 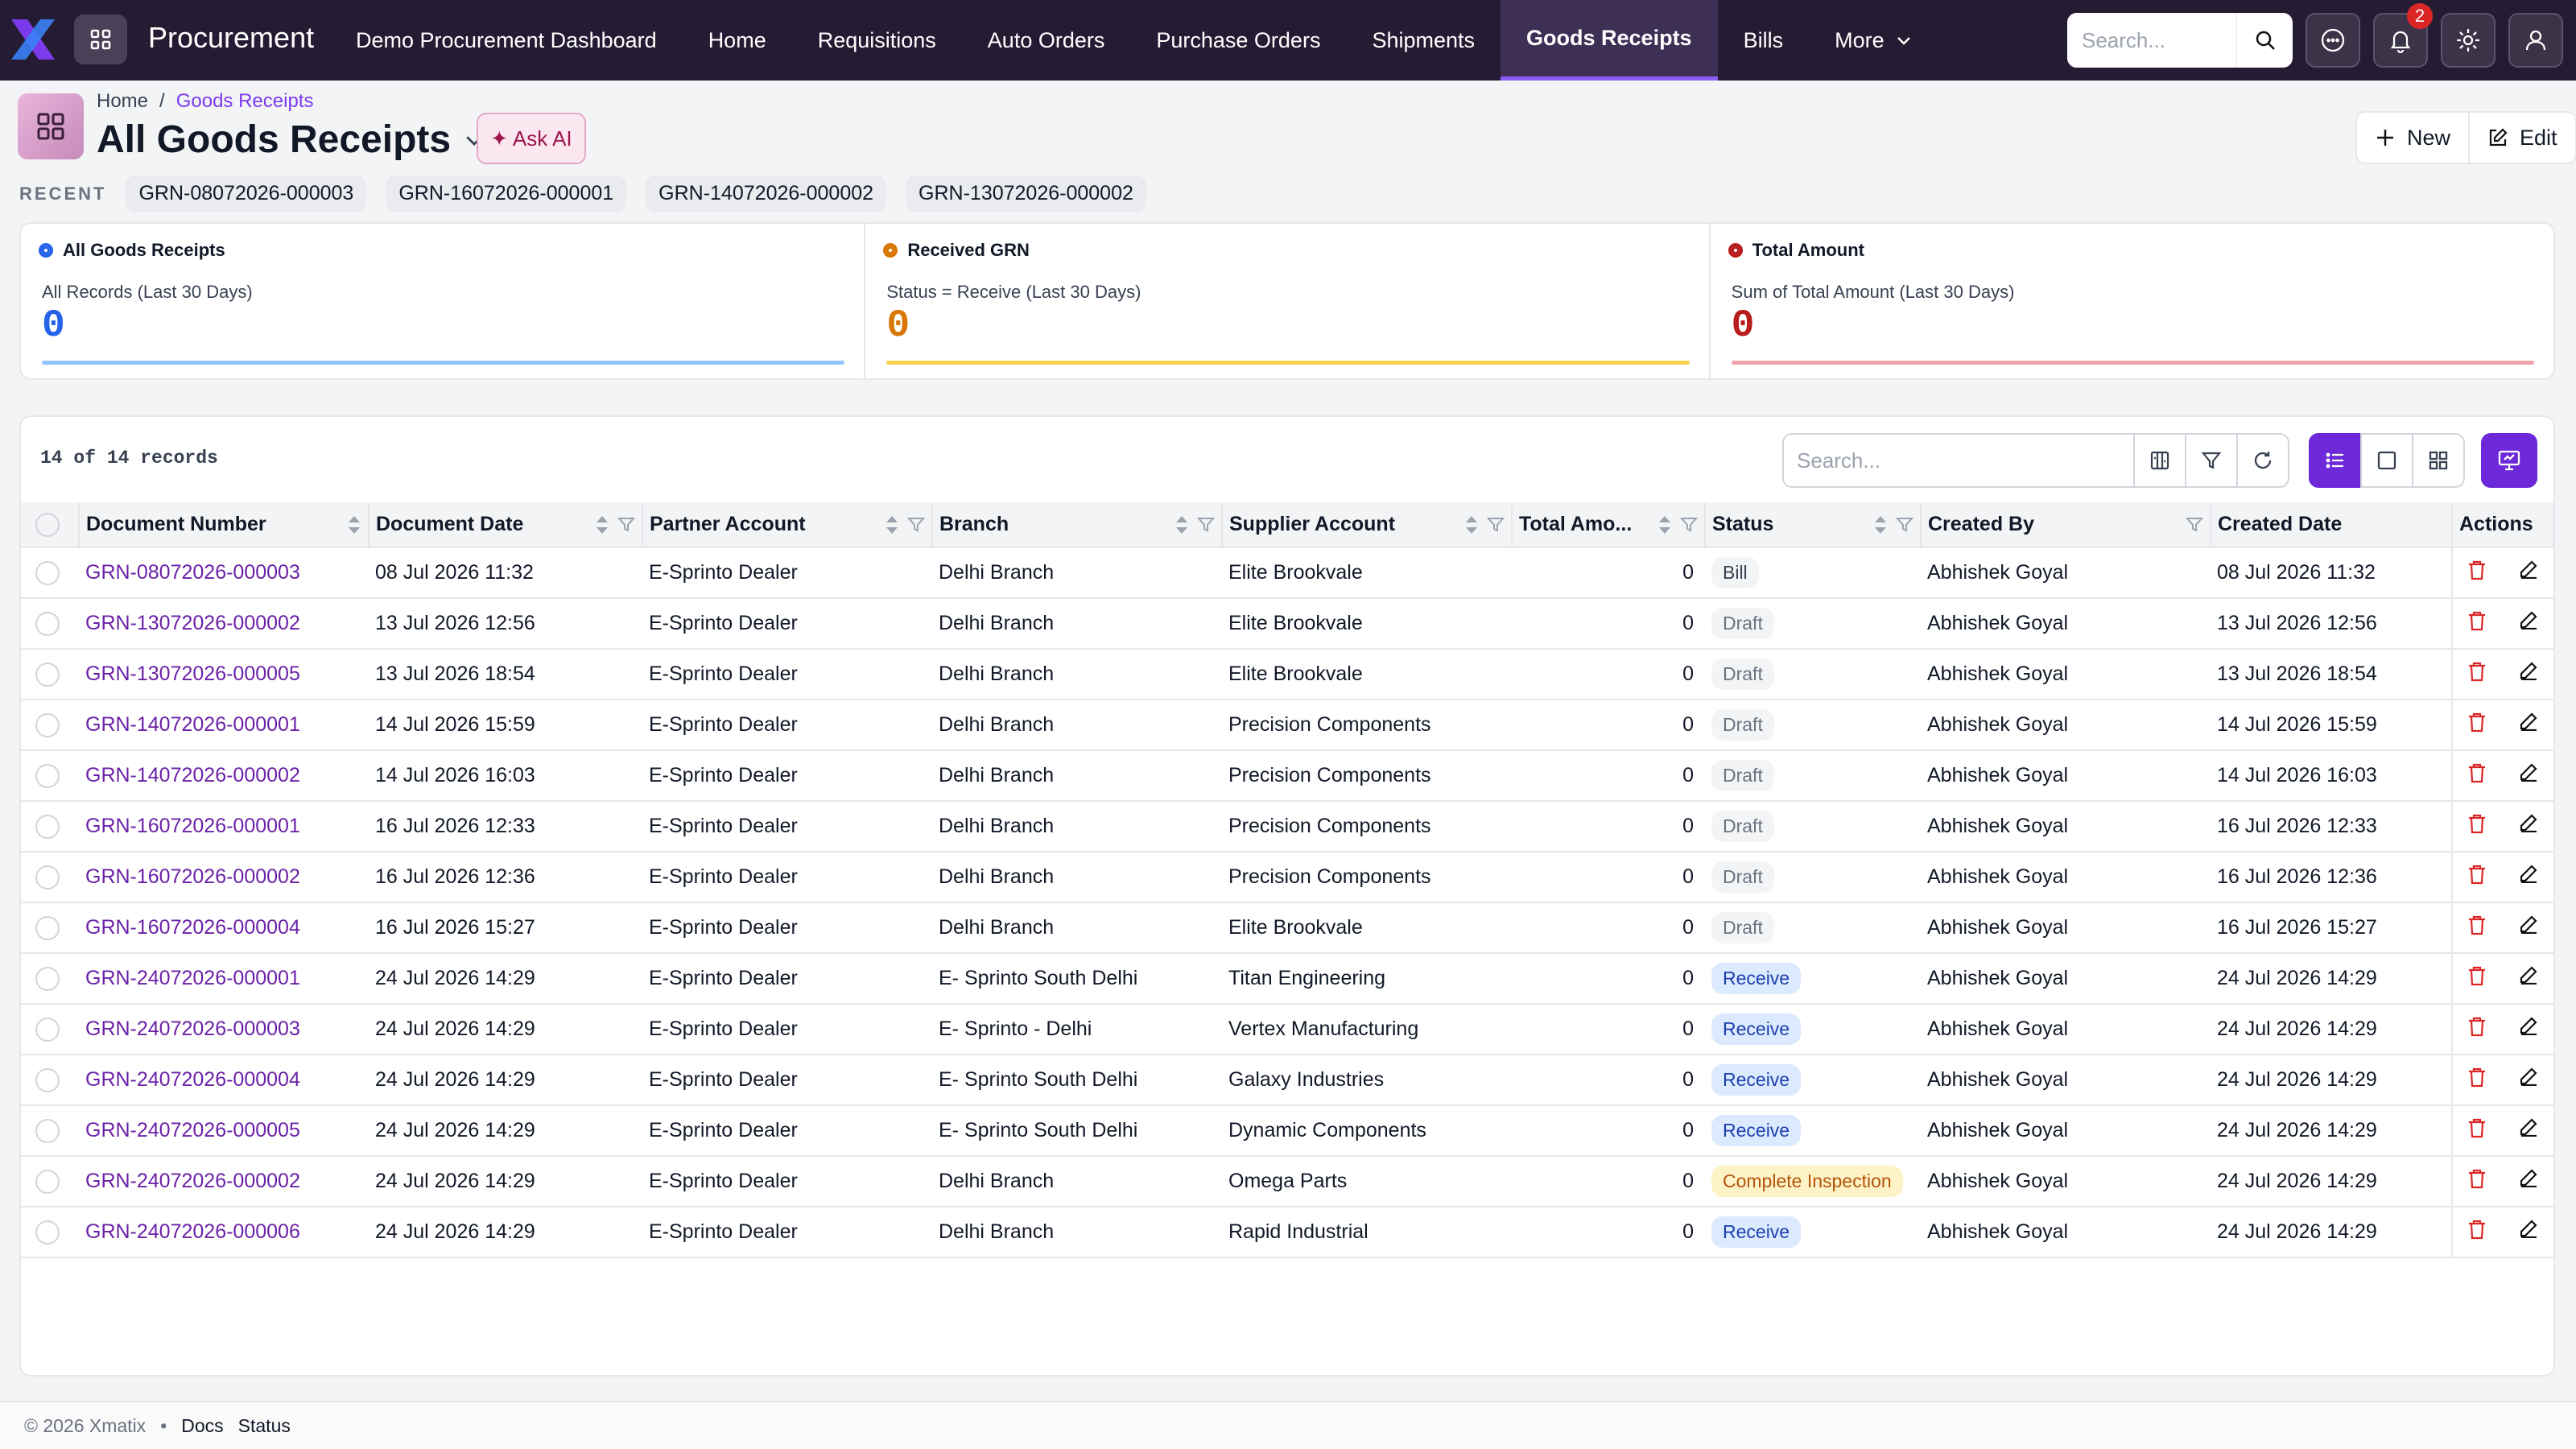 I want to click on recent-chip: GRN-08072026-000003, so click(x=246, y=193).